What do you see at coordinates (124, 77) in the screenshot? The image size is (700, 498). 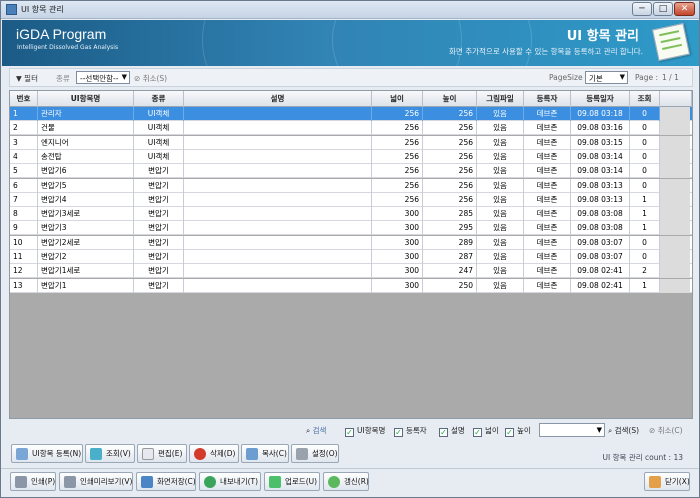 I see `chevron-down-icon: ▼` at bounding box center [124, 77].